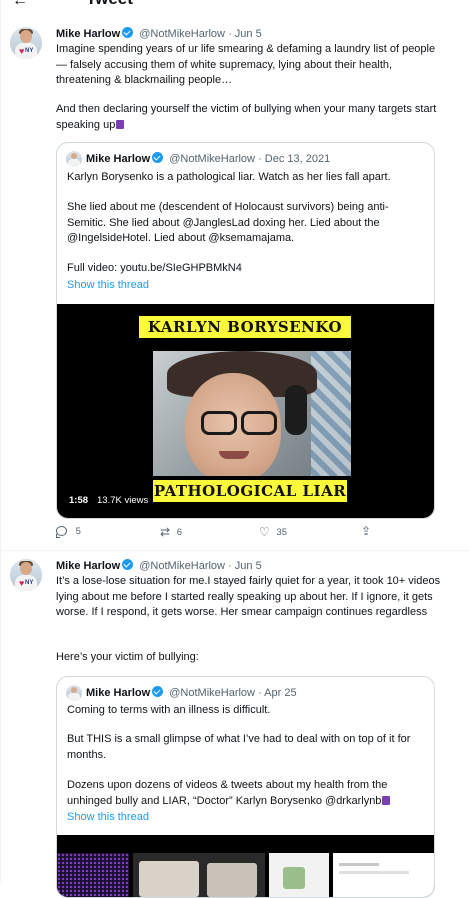  I want to click on reply-count: 5, so click(78, 531).